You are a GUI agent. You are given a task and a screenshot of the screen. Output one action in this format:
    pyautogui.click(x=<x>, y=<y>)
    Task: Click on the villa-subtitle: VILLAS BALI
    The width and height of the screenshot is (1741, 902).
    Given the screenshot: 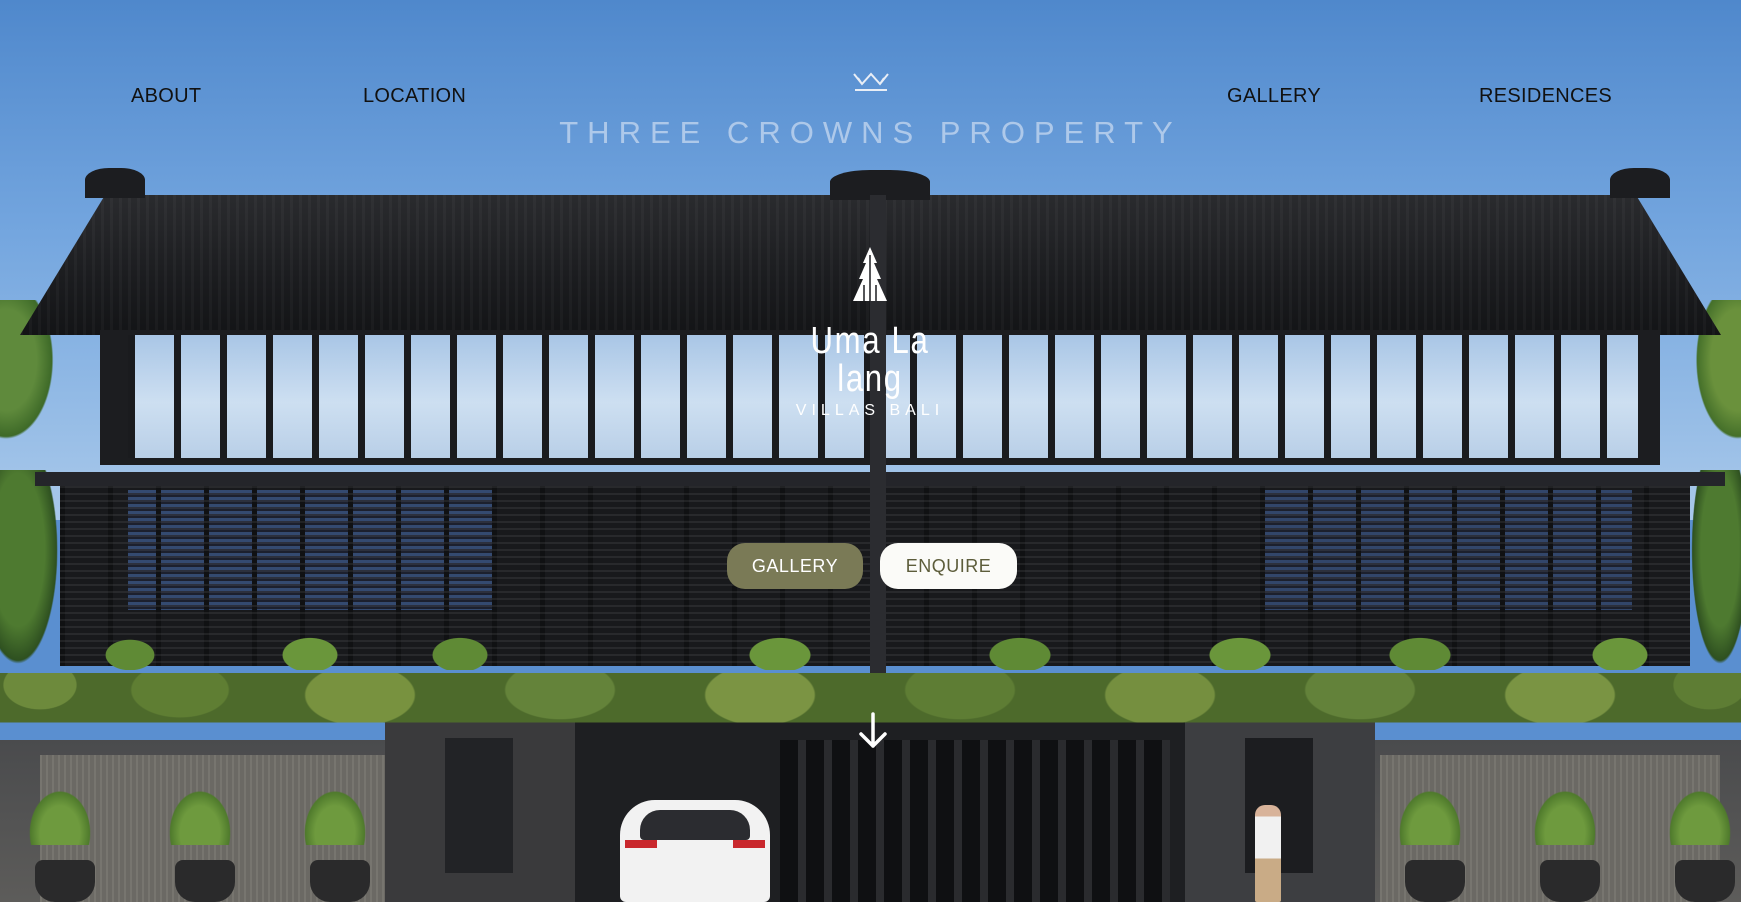 What is the action you would take?
    pyautogui.click(x=870, y=410)
    